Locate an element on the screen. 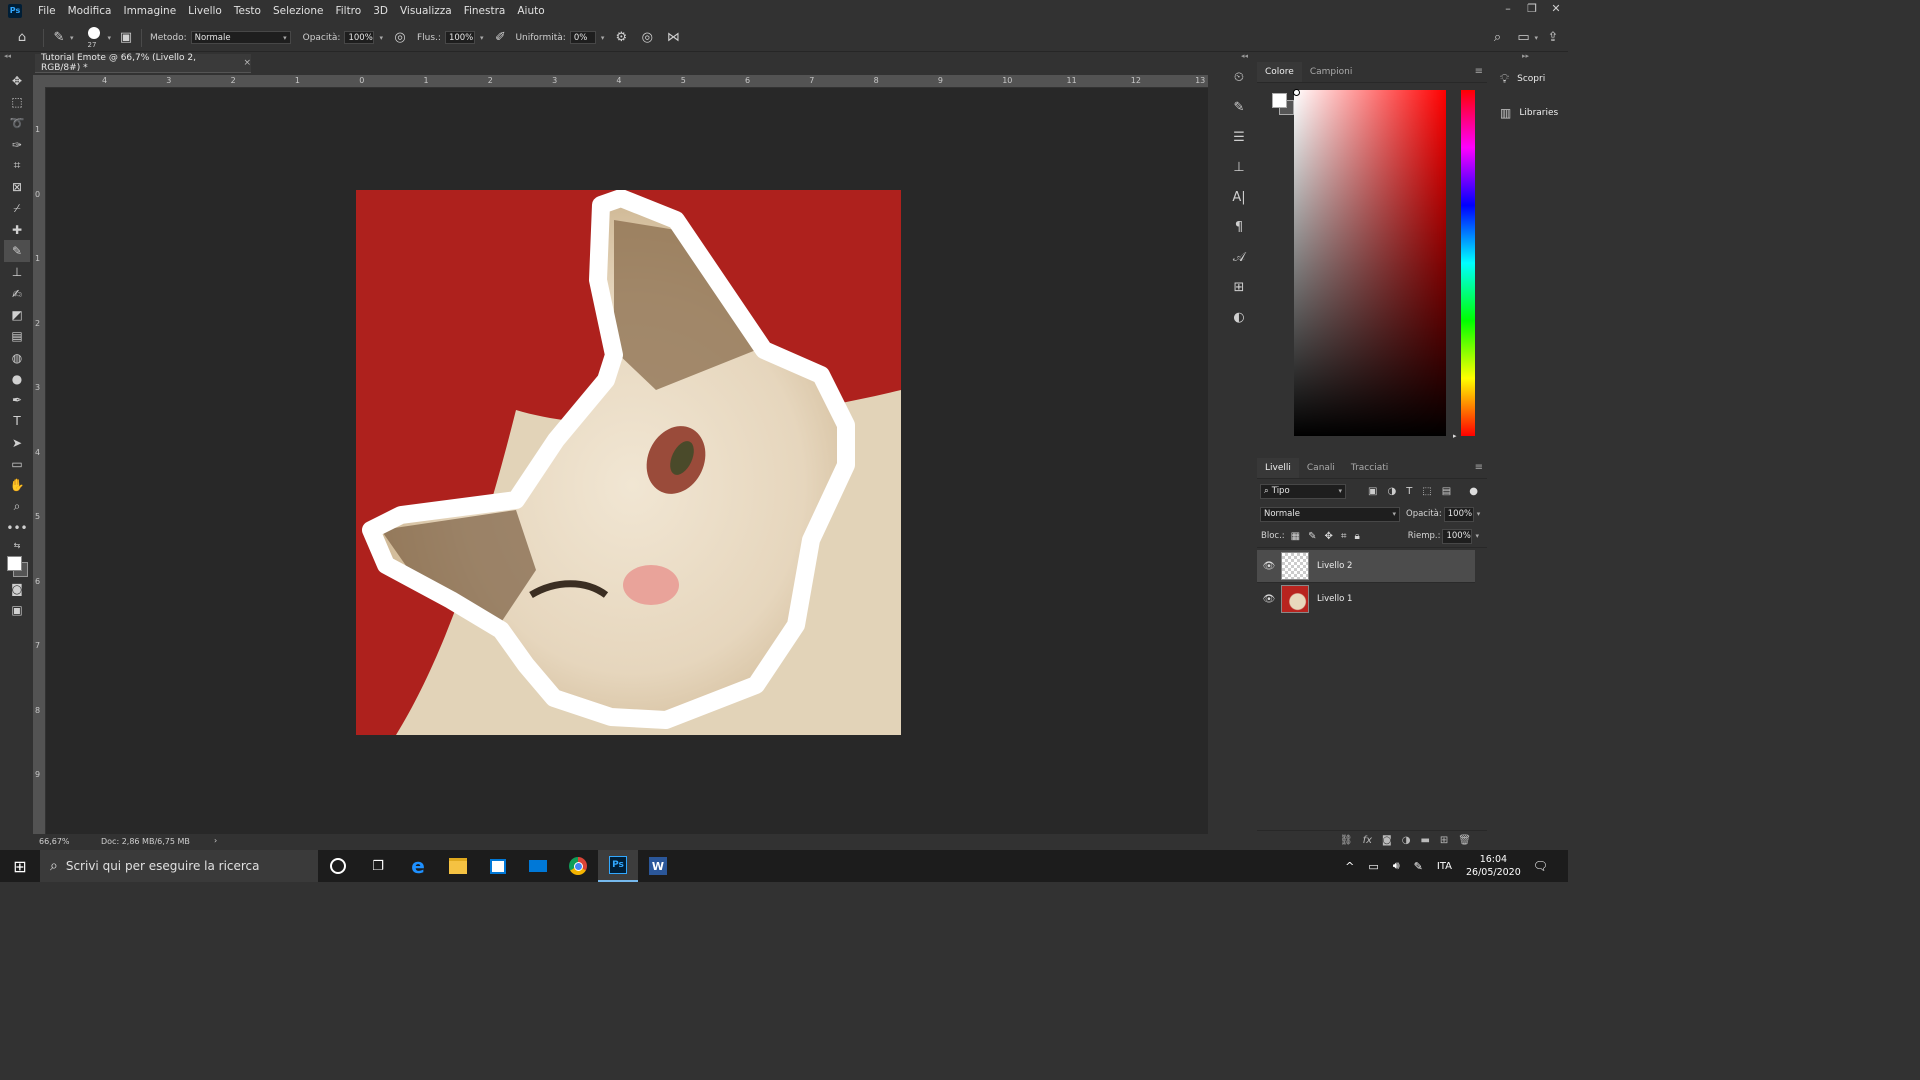  layer-row-livello-1: 👁︎ Livello 1 is located at coordinates (1366, 598).